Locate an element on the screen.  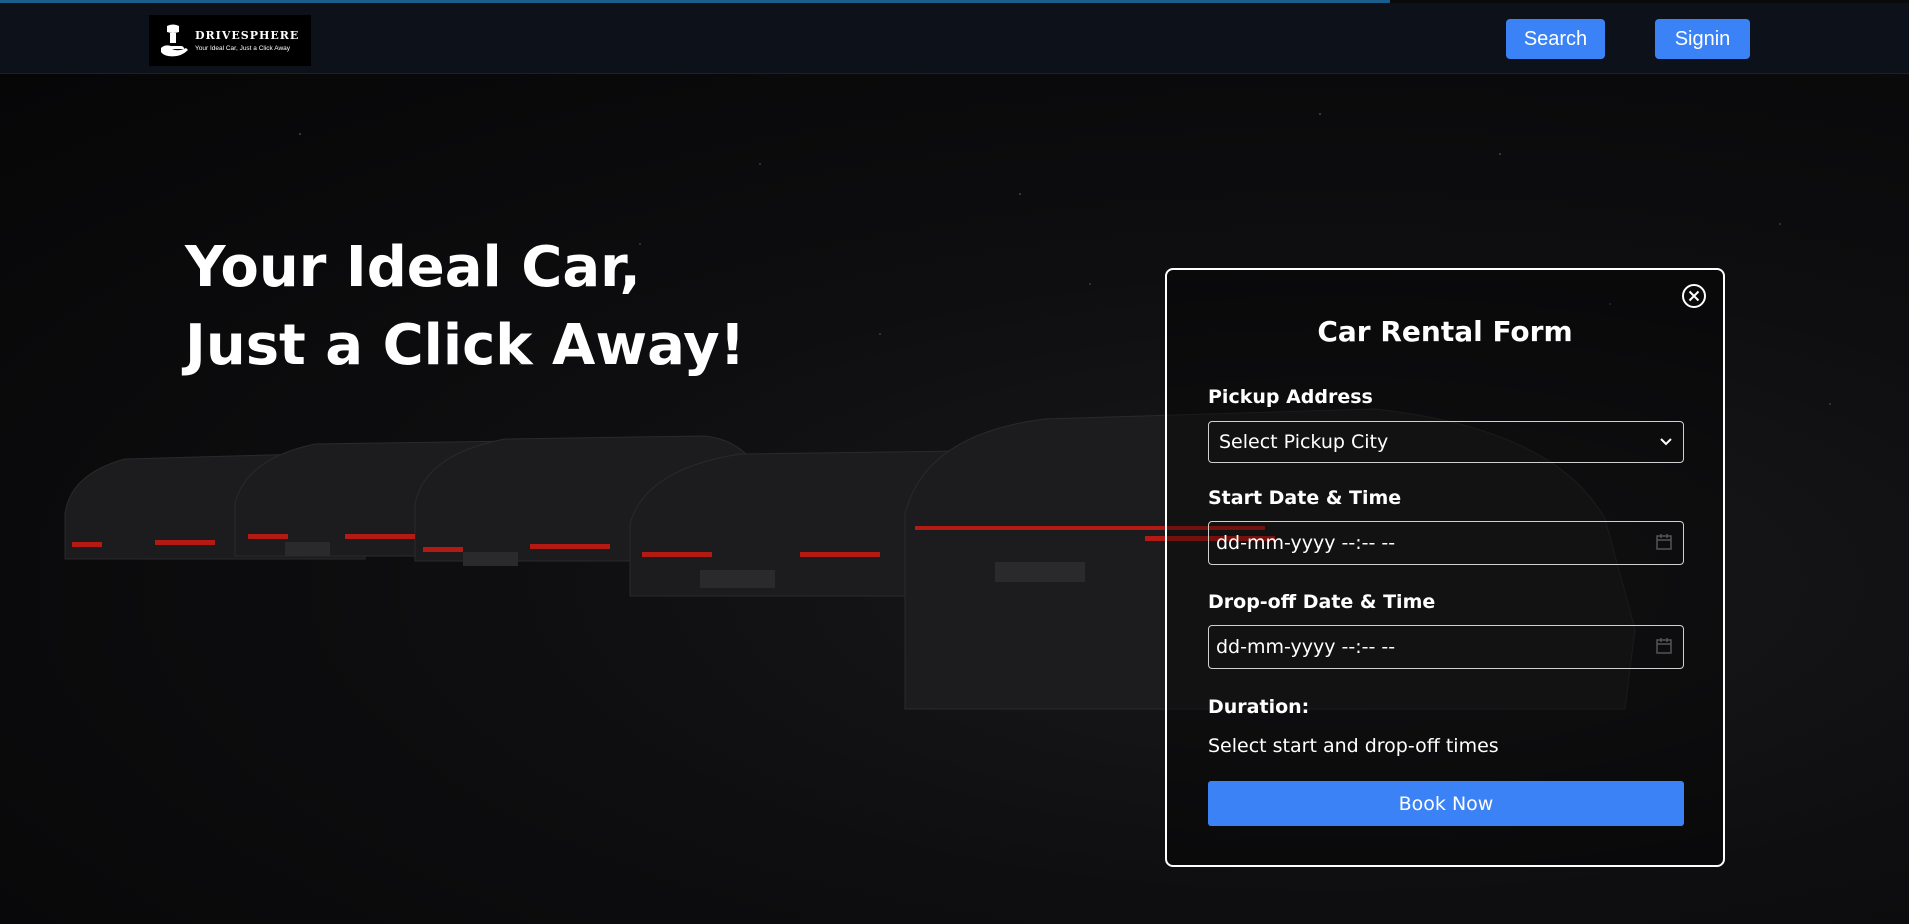
search-button: Search is located at coordinates (1555, 39).